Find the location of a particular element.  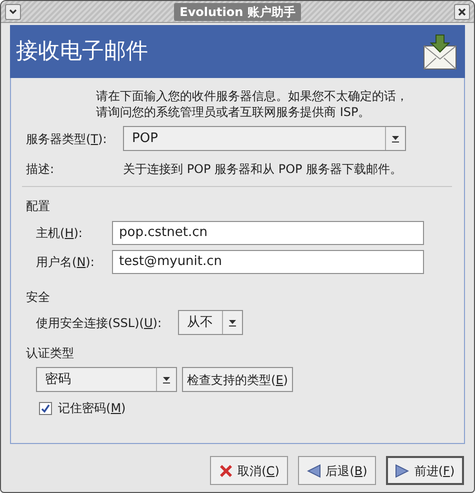

field-label: 主机(H): is located at coordinates (60, 233).